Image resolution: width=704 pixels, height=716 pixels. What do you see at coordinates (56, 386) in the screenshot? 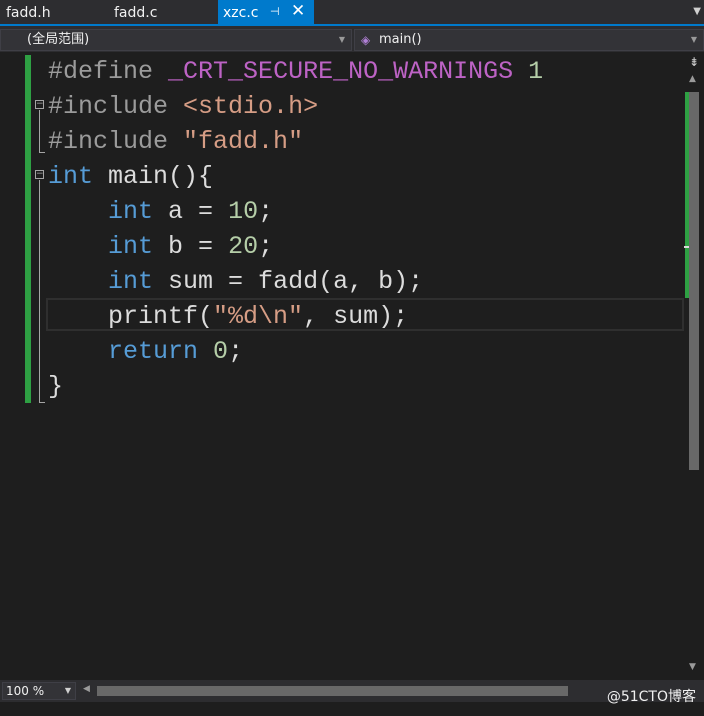
I see `code-line-10: }` at bounding box center [56, 386].